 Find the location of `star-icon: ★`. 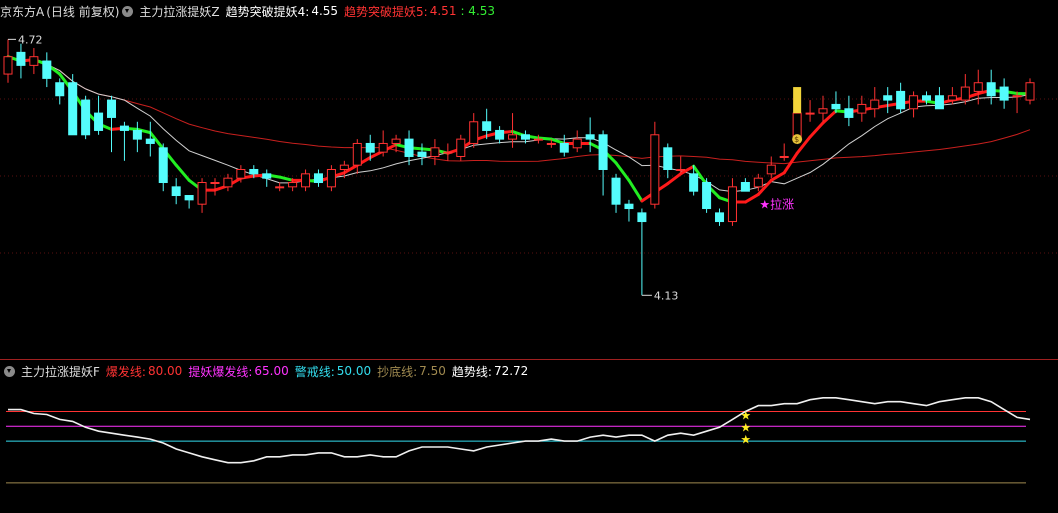

star-icon: ★ is located at coordinates (745, 440).